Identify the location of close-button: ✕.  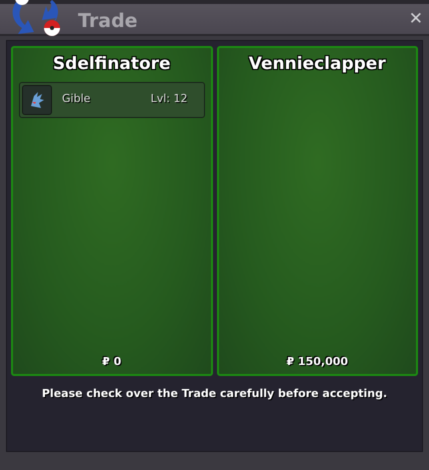
(415, 19).